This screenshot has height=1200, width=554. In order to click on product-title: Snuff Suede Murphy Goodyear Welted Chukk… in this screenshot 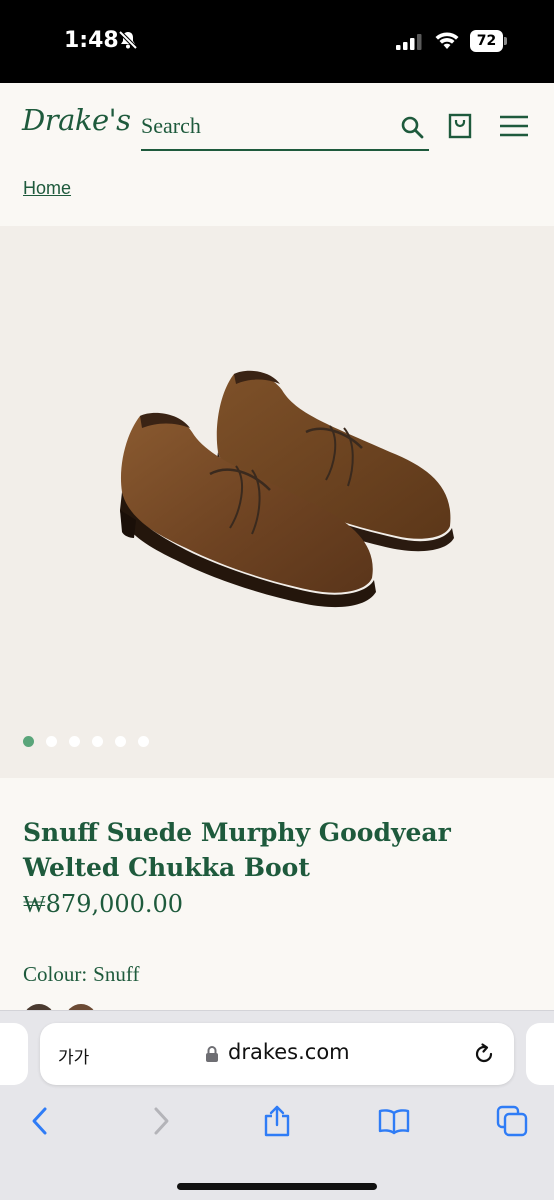, I will do `click(237, 850)`.